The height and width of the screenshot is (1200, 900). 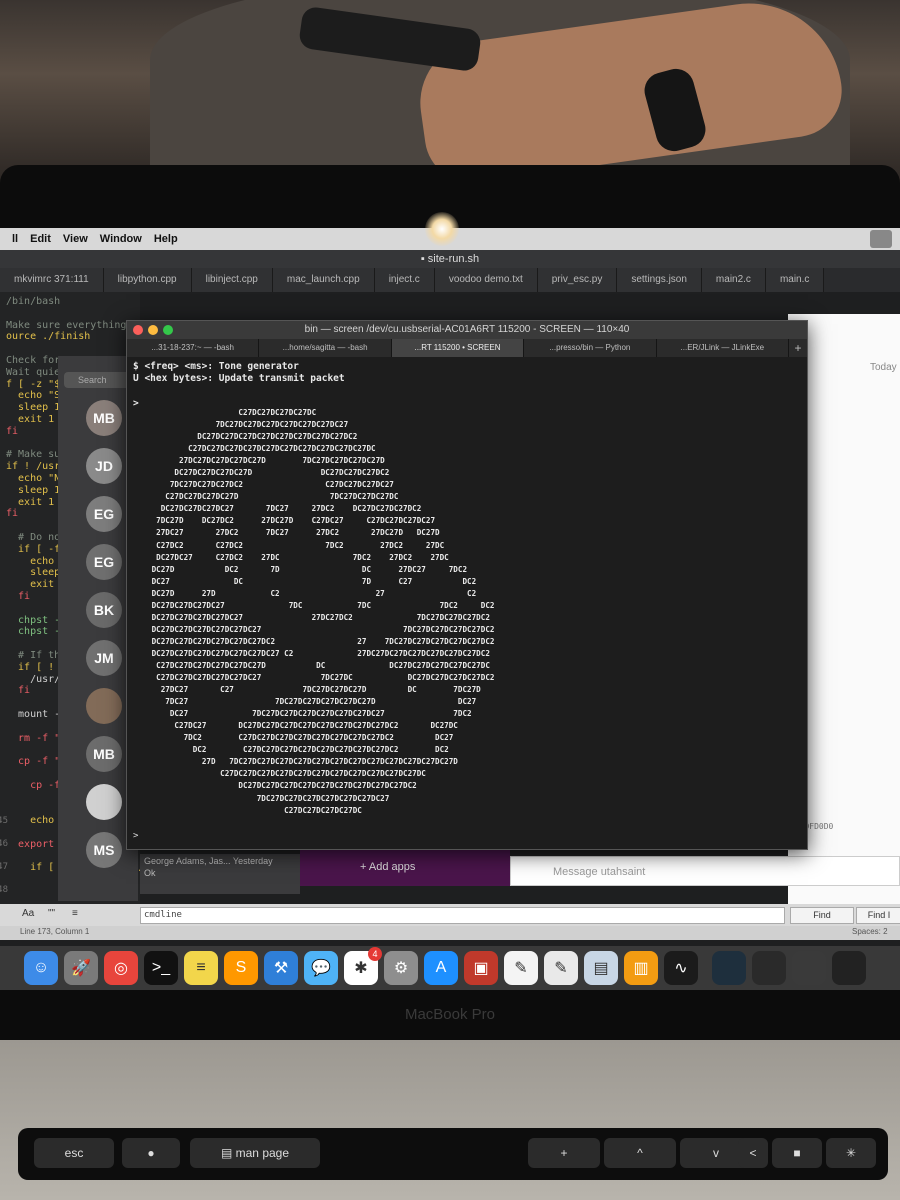 I want to click on slack-avatar: BK, so click(x=104, y=610).